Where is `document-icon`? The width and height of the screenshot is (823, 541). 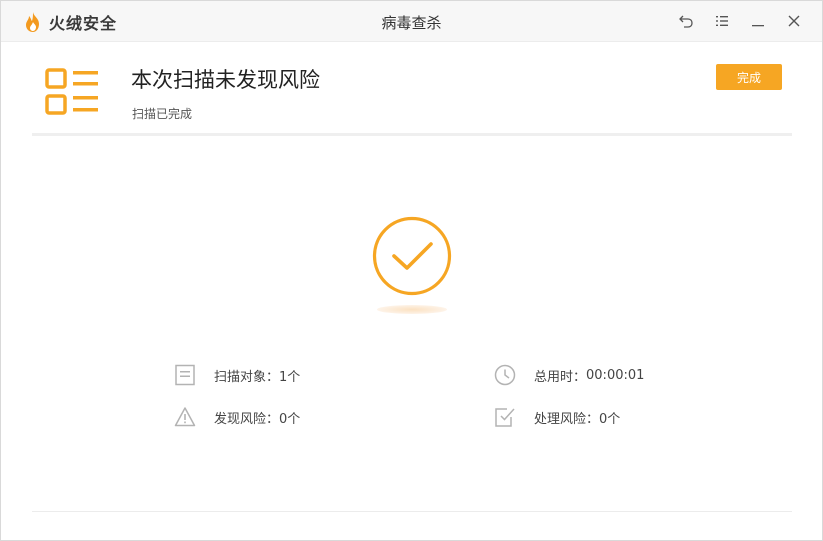
document-icon is located at coordinates (185, 375).